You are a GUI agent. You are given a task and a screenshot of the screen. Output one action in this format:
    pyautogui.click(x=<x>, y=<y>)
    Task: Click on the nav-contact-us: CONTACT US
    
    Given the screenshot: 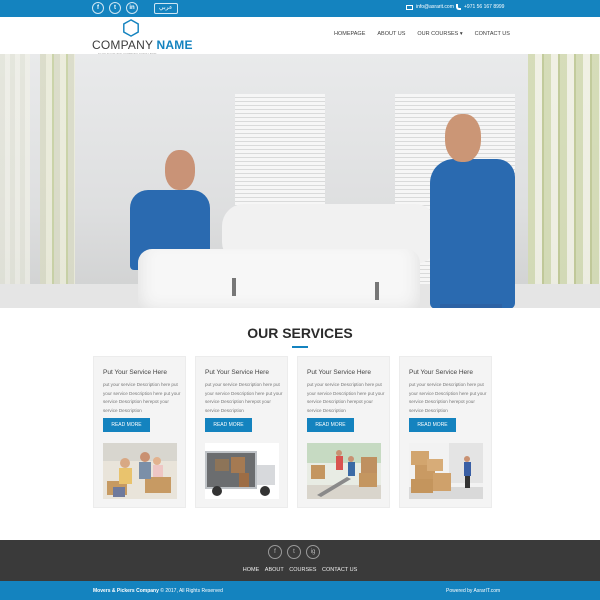 What is the action you would take?
    pyautogui.click(x=492, y=34)
    